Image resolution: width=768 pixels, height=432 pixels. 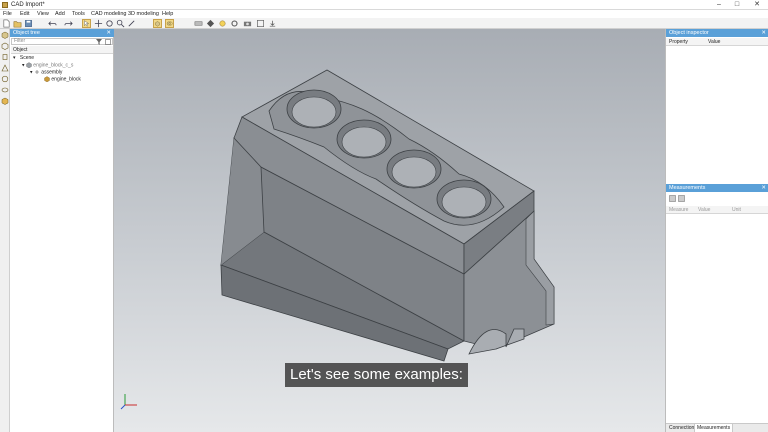 What do you see at coordinates (234, 23) in the screenshot?
I see `settings-icon` at bounding box center [234, 23].